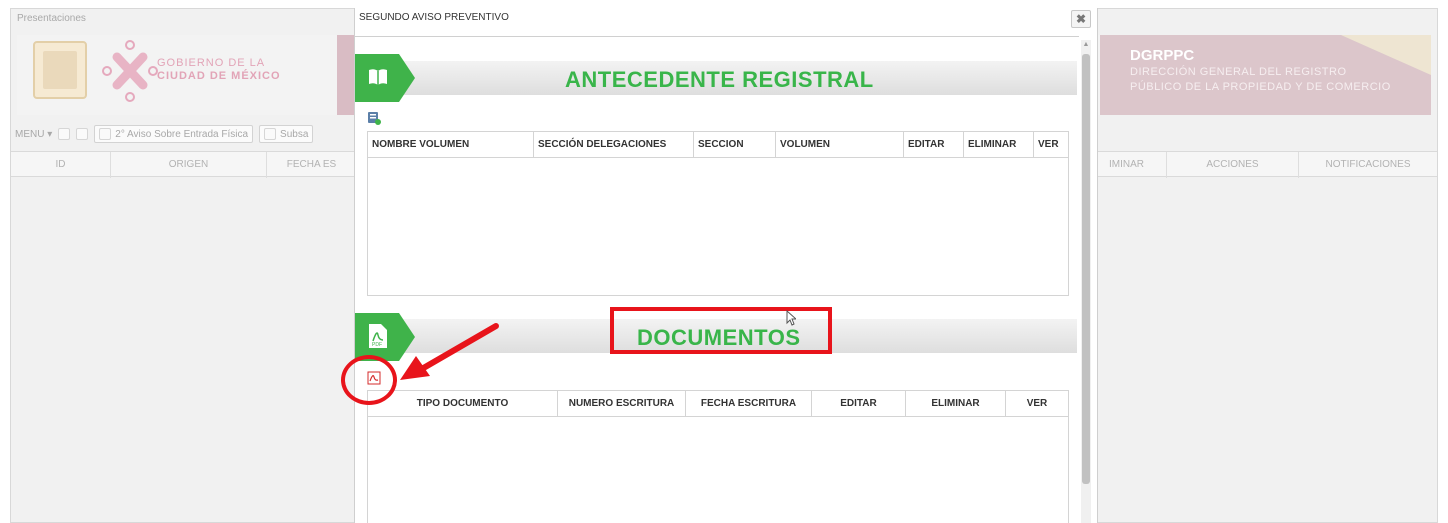  Describe the element at coordinates (1081, 19) in the screenshot. I see `close-icon: ✖` at that location.